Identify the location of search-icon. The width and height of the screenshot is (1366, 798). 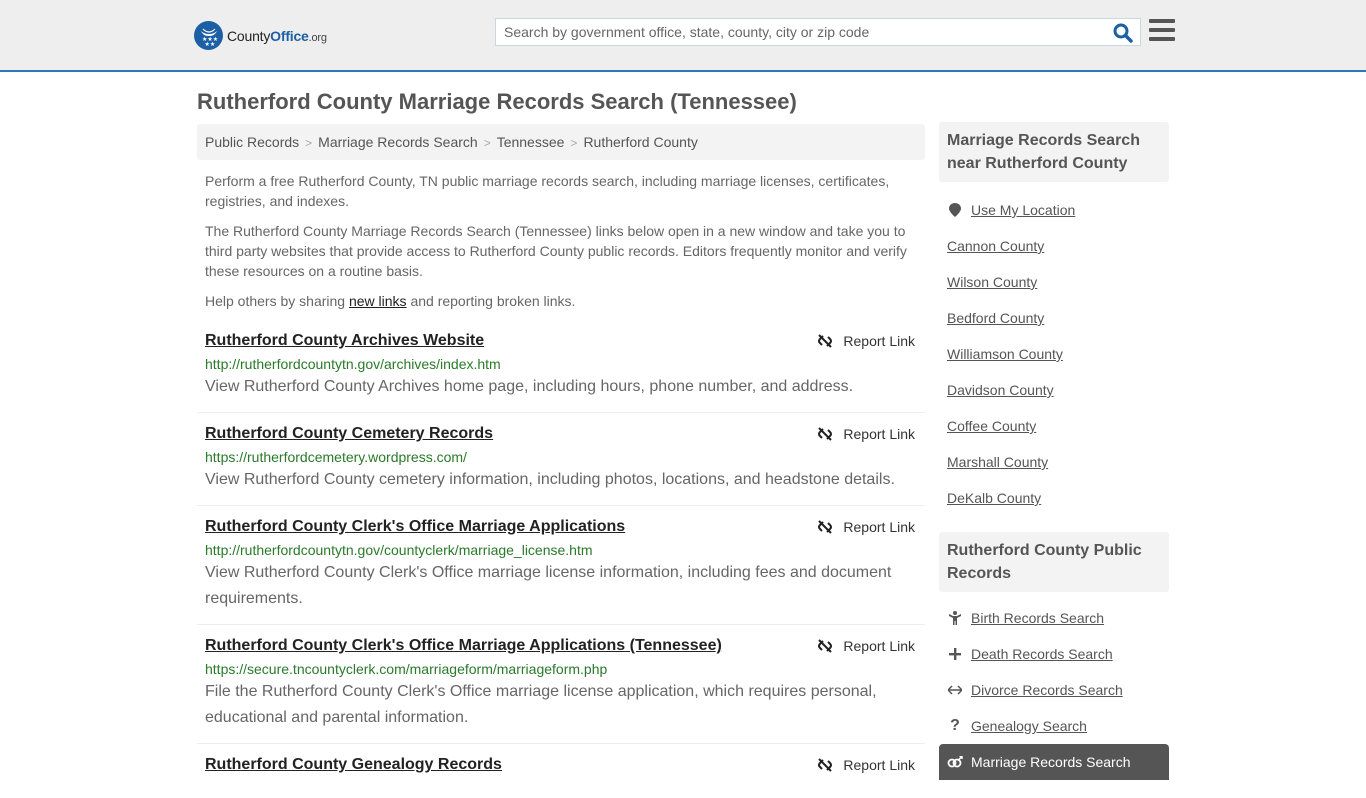
(1123, 33).